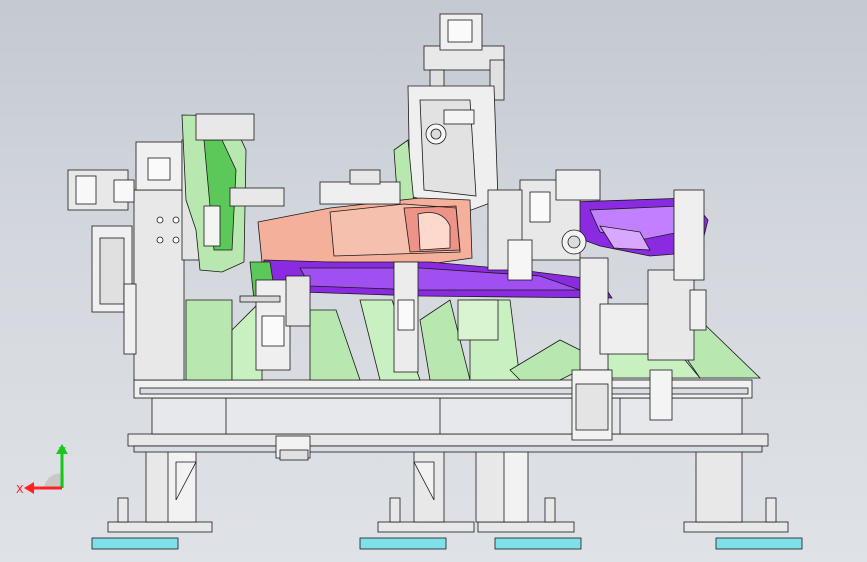 This screenshot has height=562, width=867. Describe the element at coordinates (20, 489) in the screenshot. I see `triad-x-label: X` at that location.